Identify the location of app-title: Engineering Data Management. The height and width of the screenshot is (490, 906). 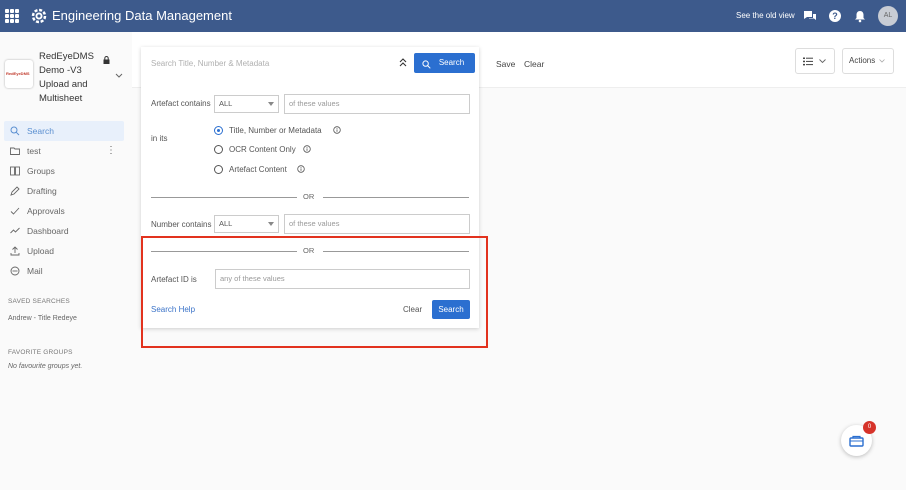
(142, 15).